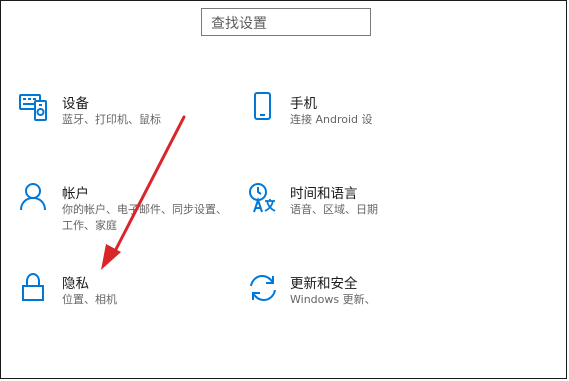  Describe the element at coordinates (239, 24) in the screenshot. I see `search-placeholder: 查找设置` at that location.